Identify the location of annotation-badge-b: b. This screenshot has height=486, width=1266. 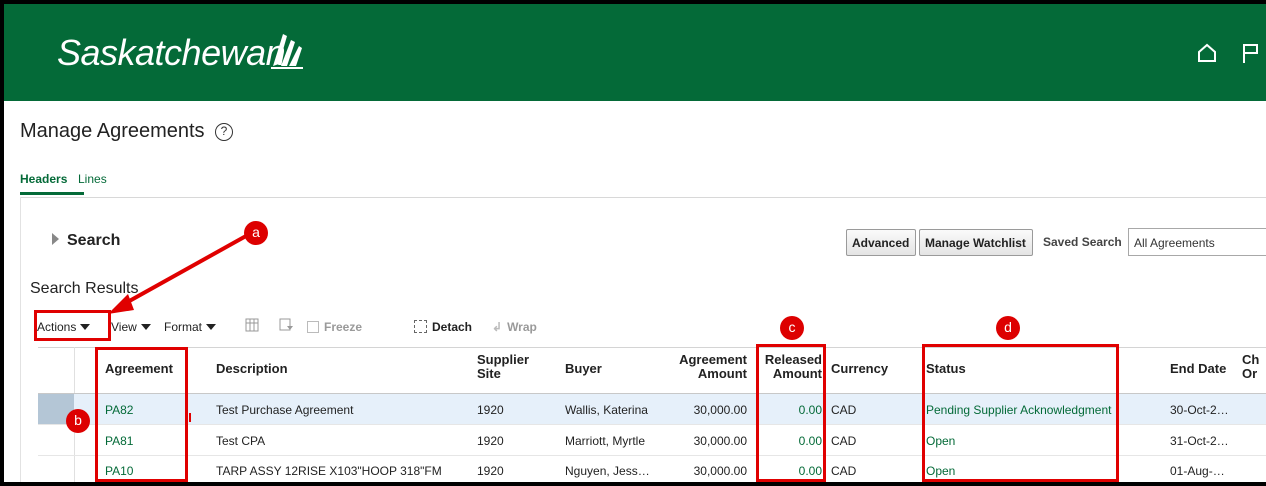
(78, 421).